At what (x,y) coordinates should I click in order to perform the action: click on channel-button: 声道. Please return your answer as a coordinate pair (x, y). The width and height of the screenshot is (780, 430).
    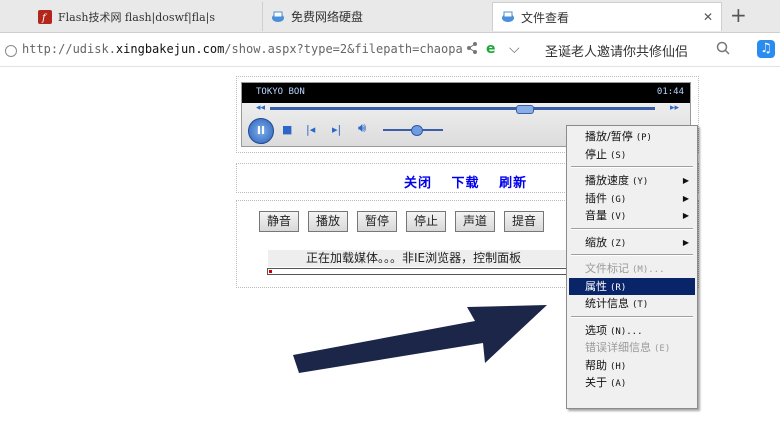
    Looking at the image, I should click on (475, 221).